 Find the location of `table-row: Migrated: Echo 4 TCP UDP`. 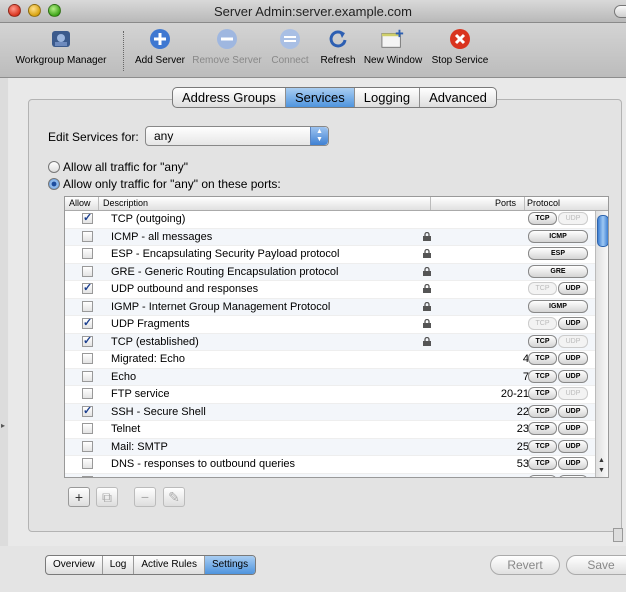

table-row: Migrated: Echo 4 TCP UDP is located at coordinates (330, 360).